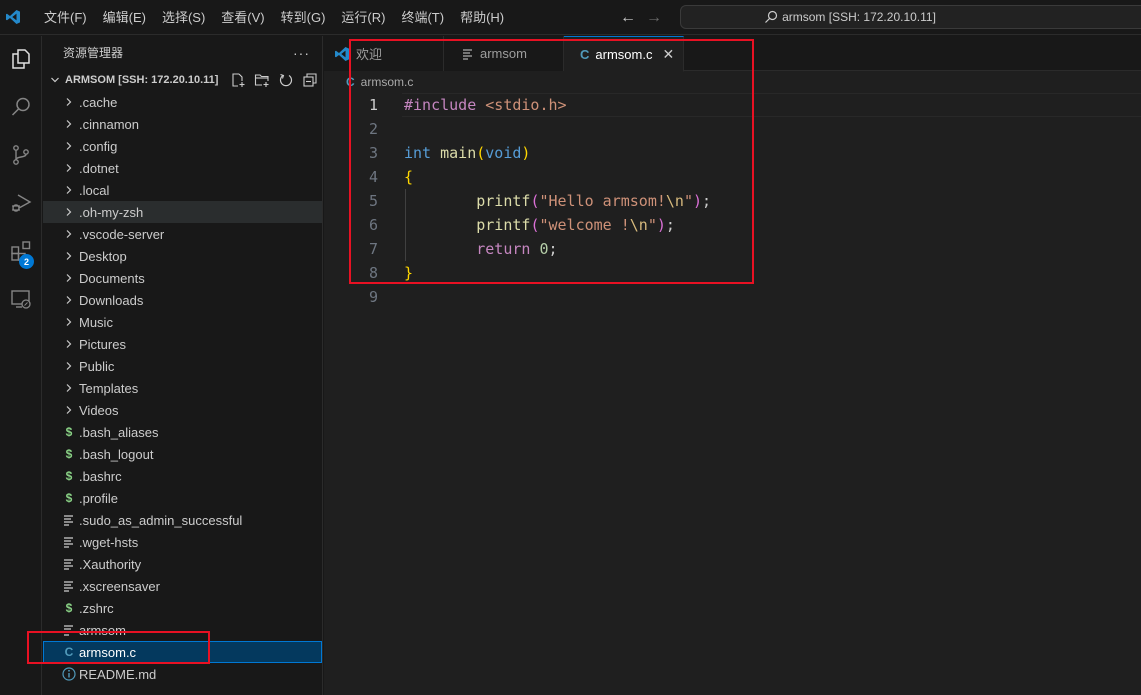 The image size is (1141, 695). Describe the element at coordinates (182, 212) in the screenshot. I see `tree-folder: .oh-my-zsh` at that location.